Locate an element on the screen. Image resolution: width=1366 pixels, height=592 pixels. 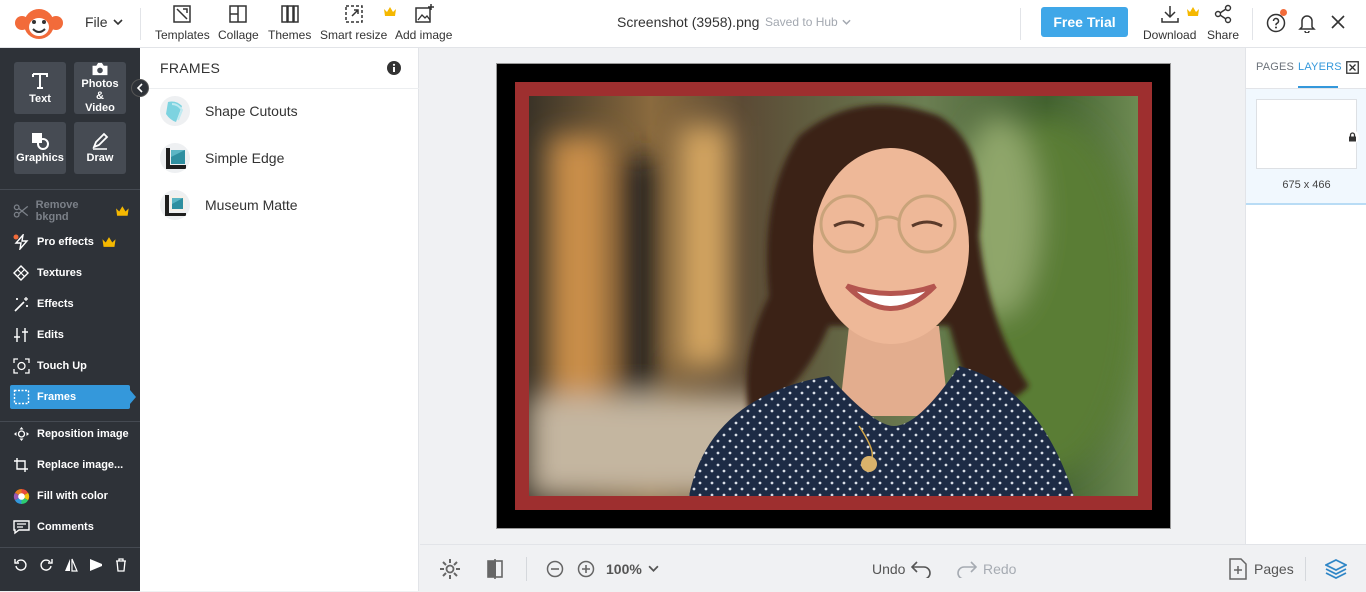
photos-video-tool: Photos & Video is located at coordinates (100, 88).